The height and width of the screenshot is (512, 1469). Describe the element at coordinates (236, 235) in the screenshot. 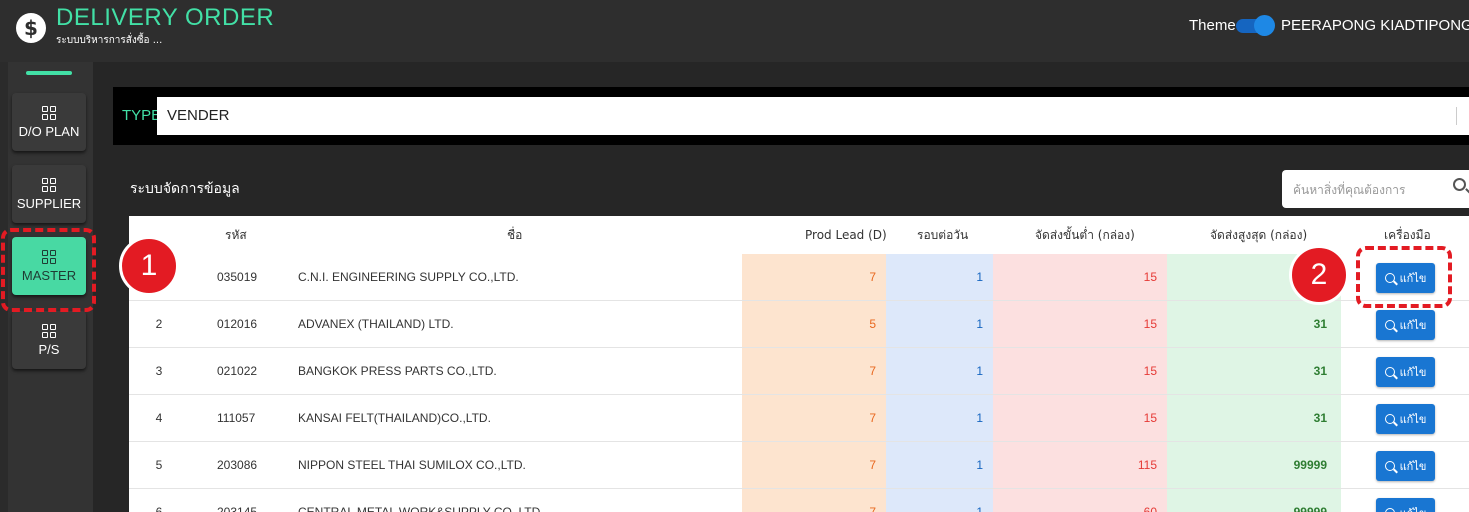

I see `column-header-code: รหัส` at that location.